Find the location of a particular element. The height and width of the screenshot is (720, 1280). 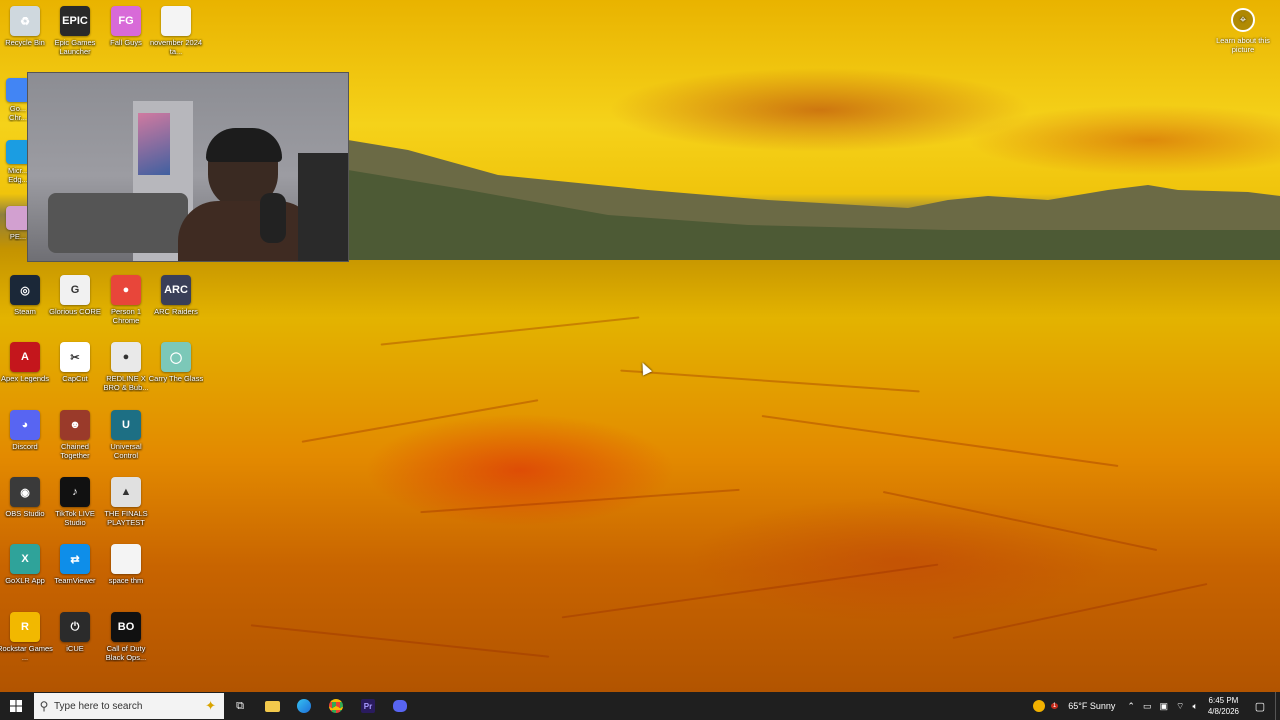

desktop-icon-label: Person 1 Chrome is located at coordinates (126, 316).